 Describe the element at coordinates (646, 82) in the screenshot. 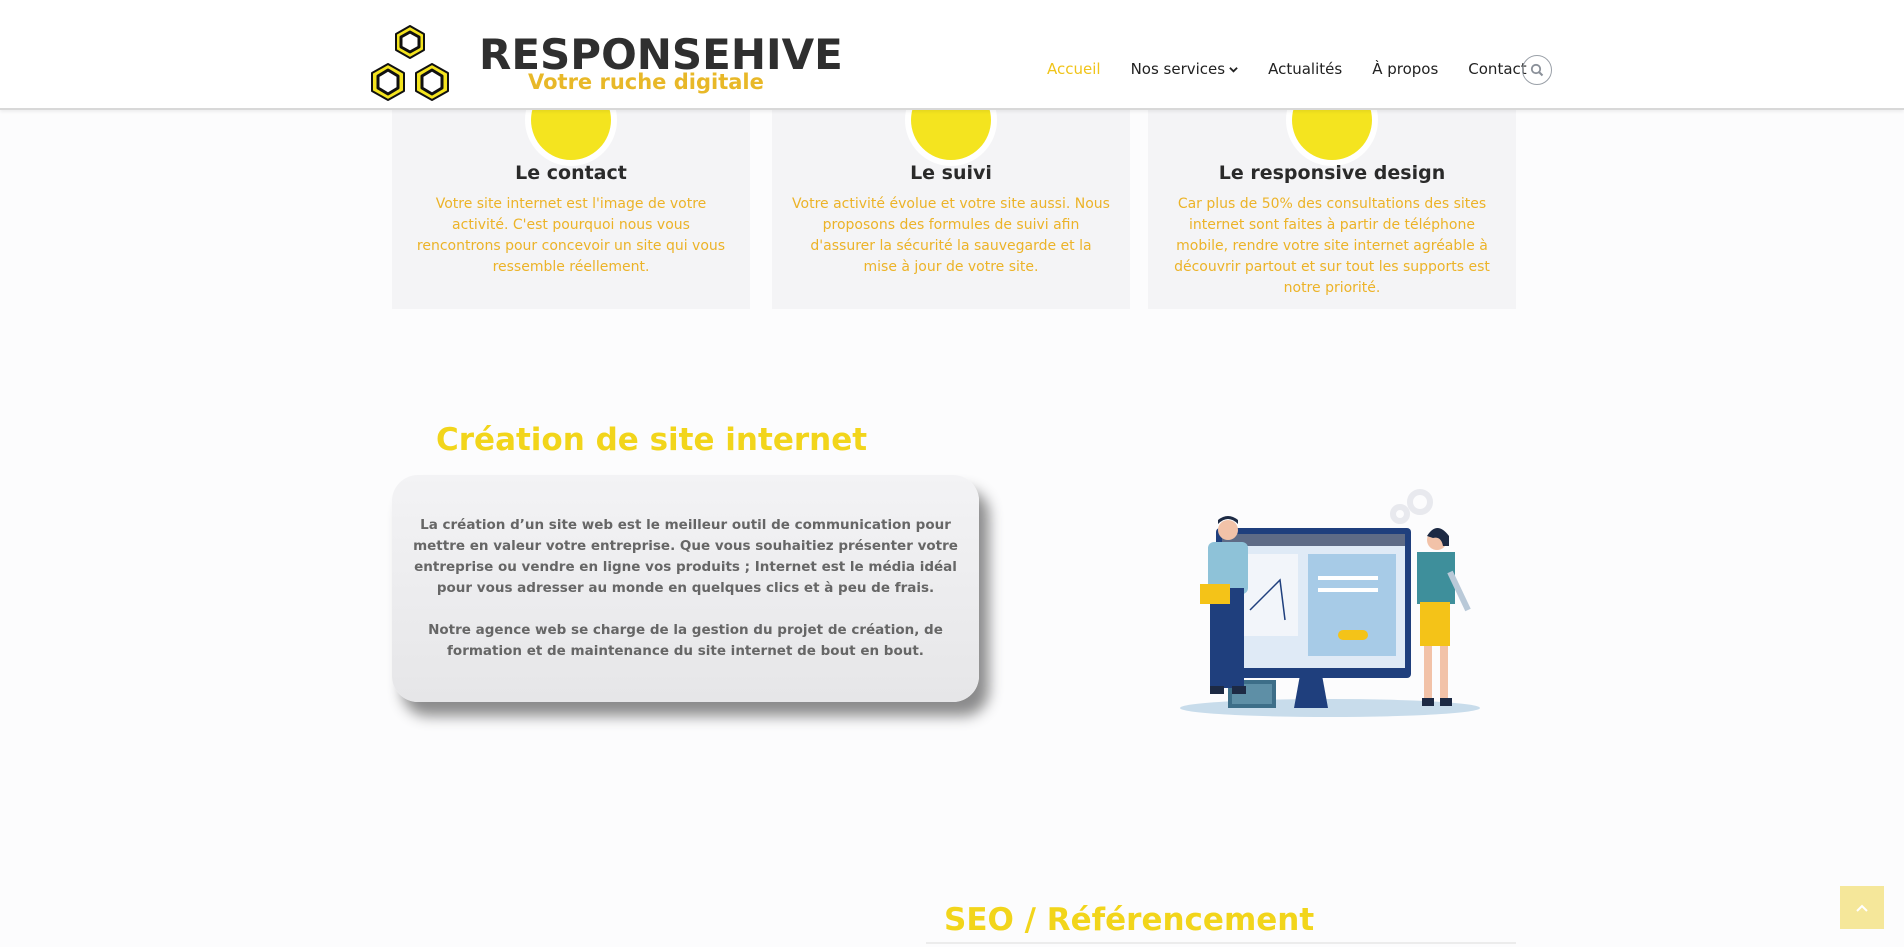

I see `brand-tagline: Votre ruche digitale` at that location.